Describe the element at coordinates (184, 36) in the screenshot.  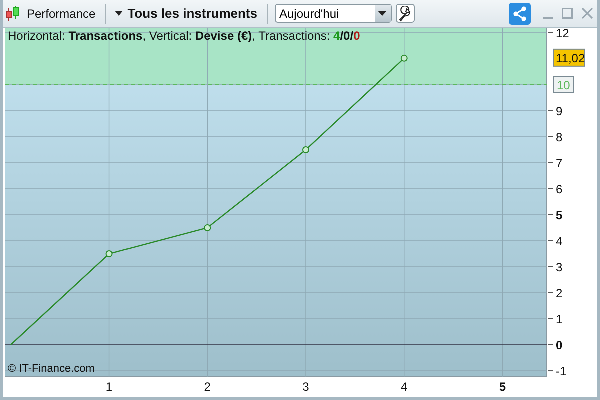
I see `chart-info-text: Horizontal: Transactions, Vertical: Devise (€), Transactions: 4/0/0` at that location.